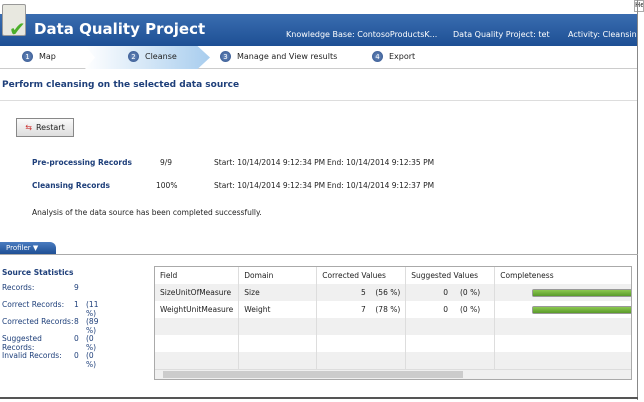 The image size is (644, 402). What do you see at coordinates (197, 309) in the screenshot?
I see `cell-field: WeightUnitMeasure` at bounding box center [197, 309].